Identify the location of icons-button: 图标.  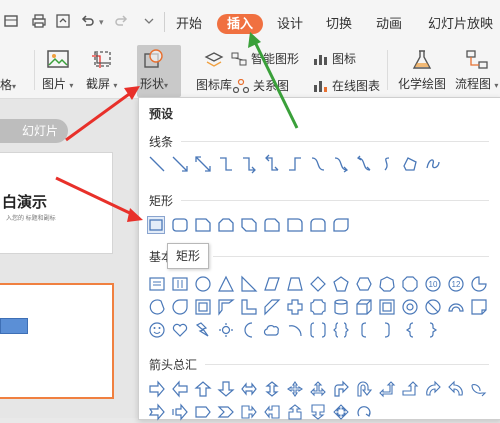
(334, 58).